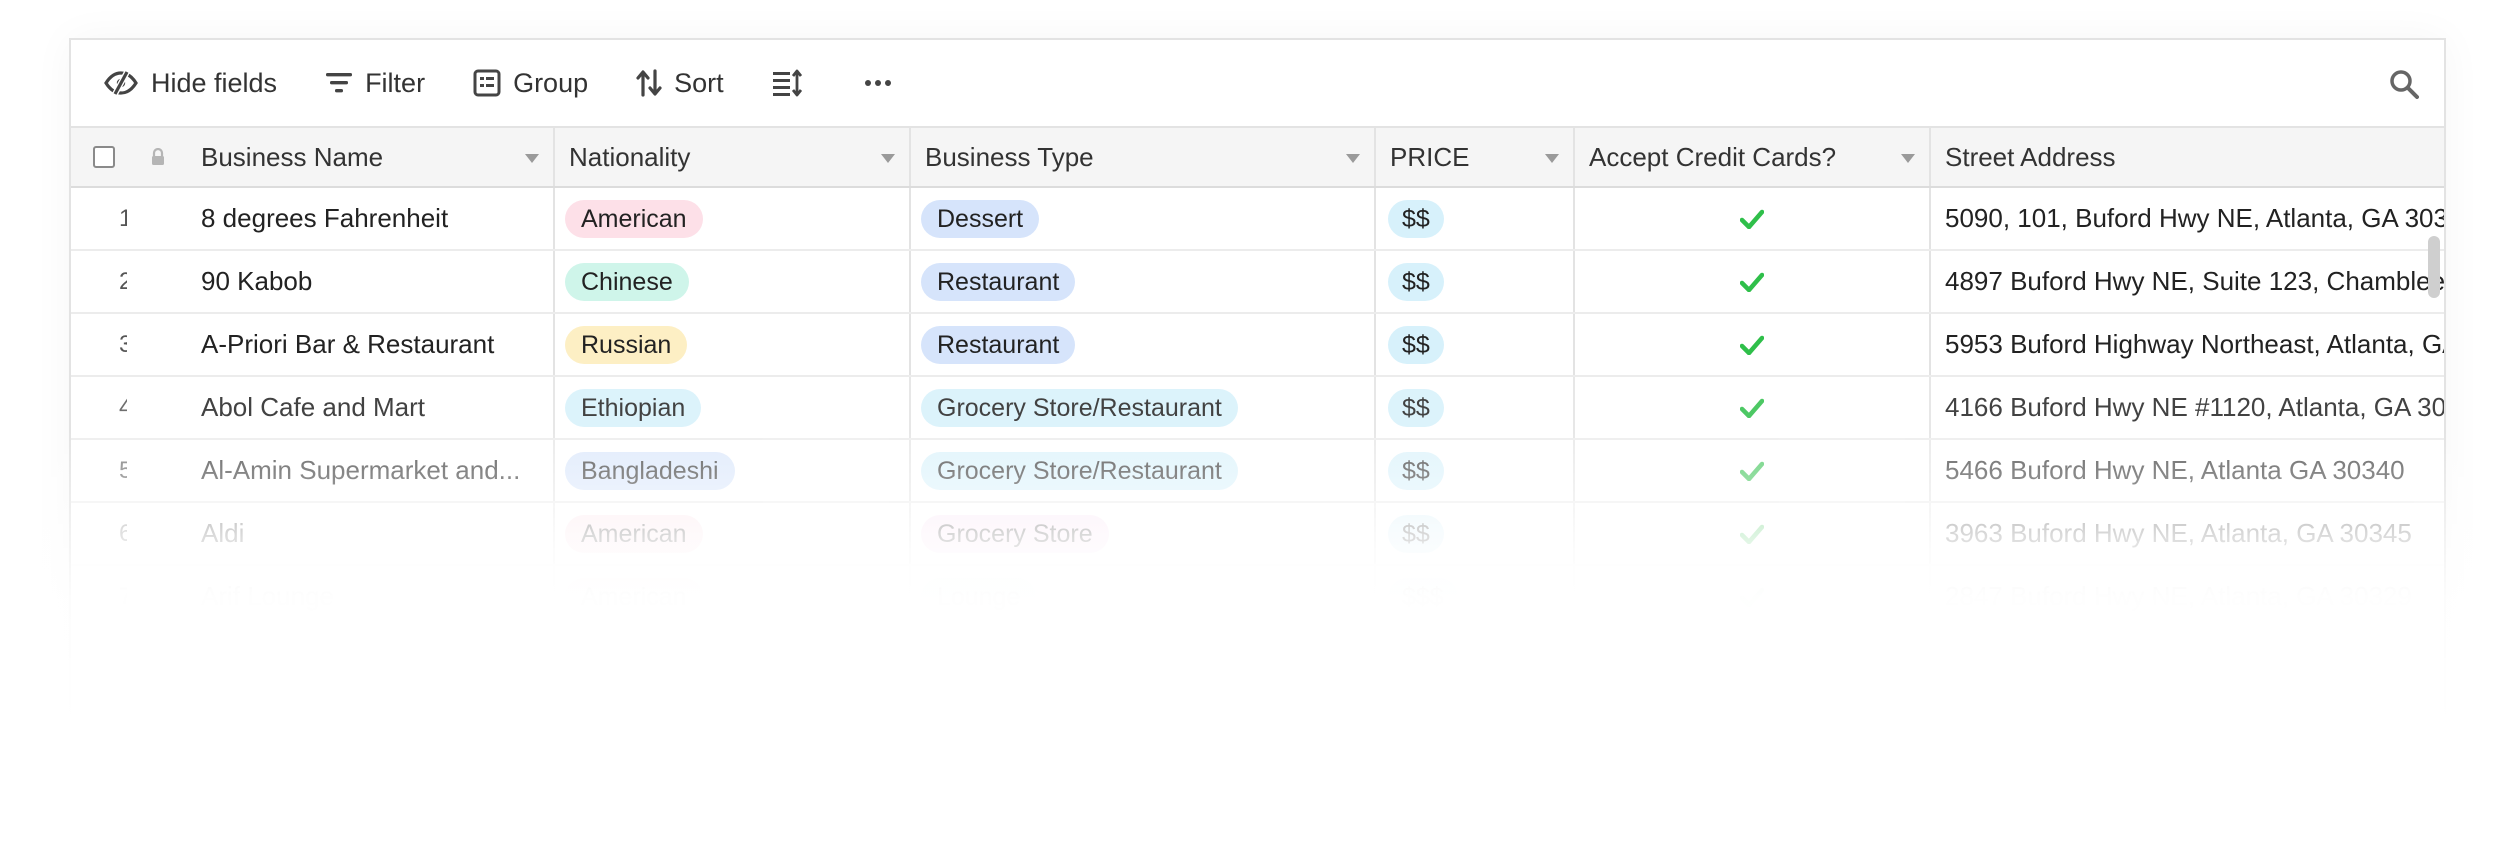 Image resolution: width=2500 pixels, height=855 pixels. What do you see at coordinates (104, 157) in the screenshot?
I see `select-all-checkbox` at bounding box center [104, 157].